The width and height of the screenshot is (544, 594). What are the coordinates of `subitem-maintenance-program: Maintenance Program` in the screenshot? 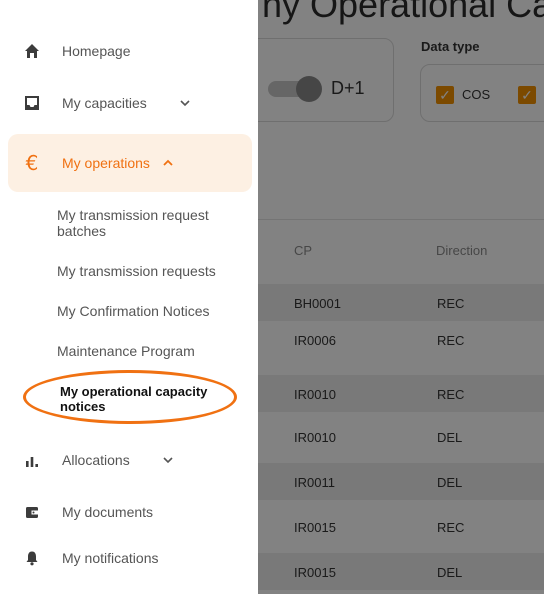 It's located at (149, 351).